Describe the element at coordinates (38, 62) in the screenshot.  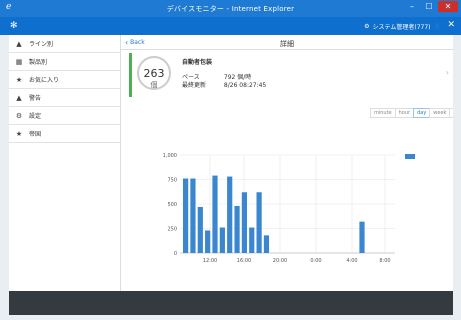
I see `sidebar-item-label: 製品別` at that location.